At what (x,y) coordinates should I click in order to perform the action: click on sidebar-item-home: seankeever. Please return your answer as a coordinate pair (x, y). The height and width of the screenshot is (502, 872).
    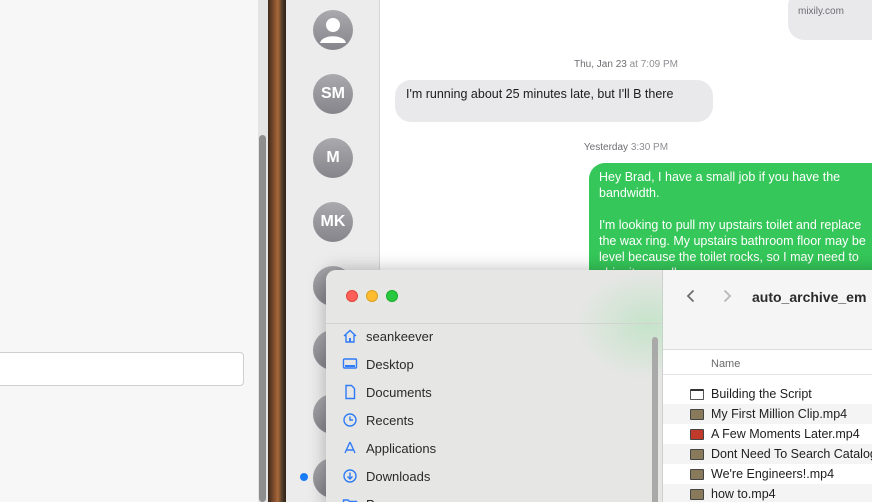
    Looking at the image, I should click on (387, 336).